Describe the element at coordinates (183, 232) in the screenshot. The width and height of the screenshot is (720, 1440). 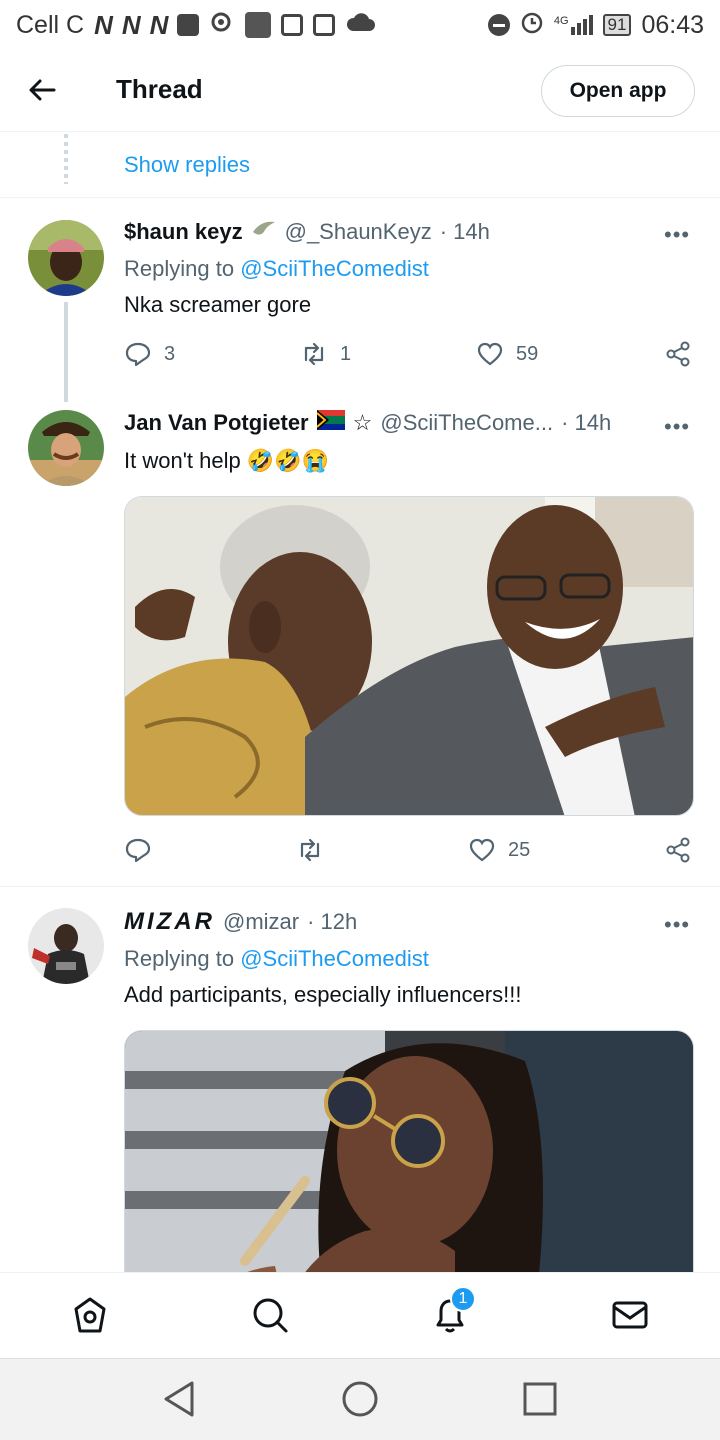
I see `display-name: $haun keyz` at that location.